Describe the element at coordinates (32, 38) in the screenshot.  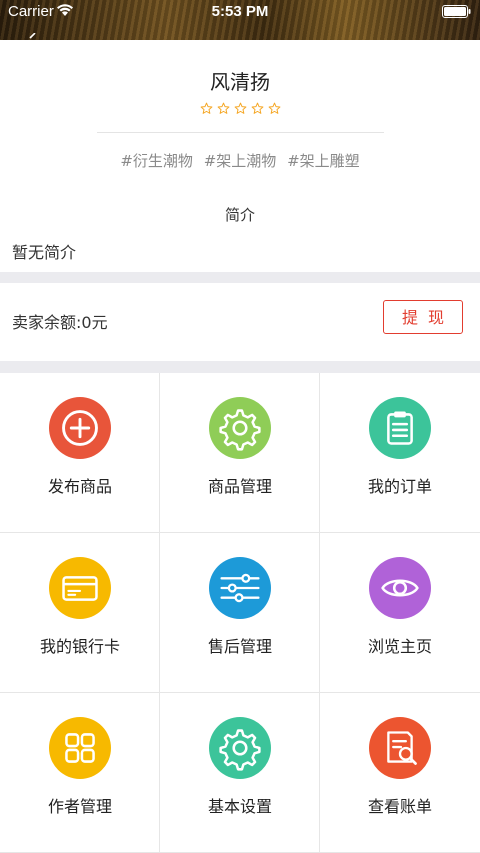
I see `back-chevron-icon` at that location.